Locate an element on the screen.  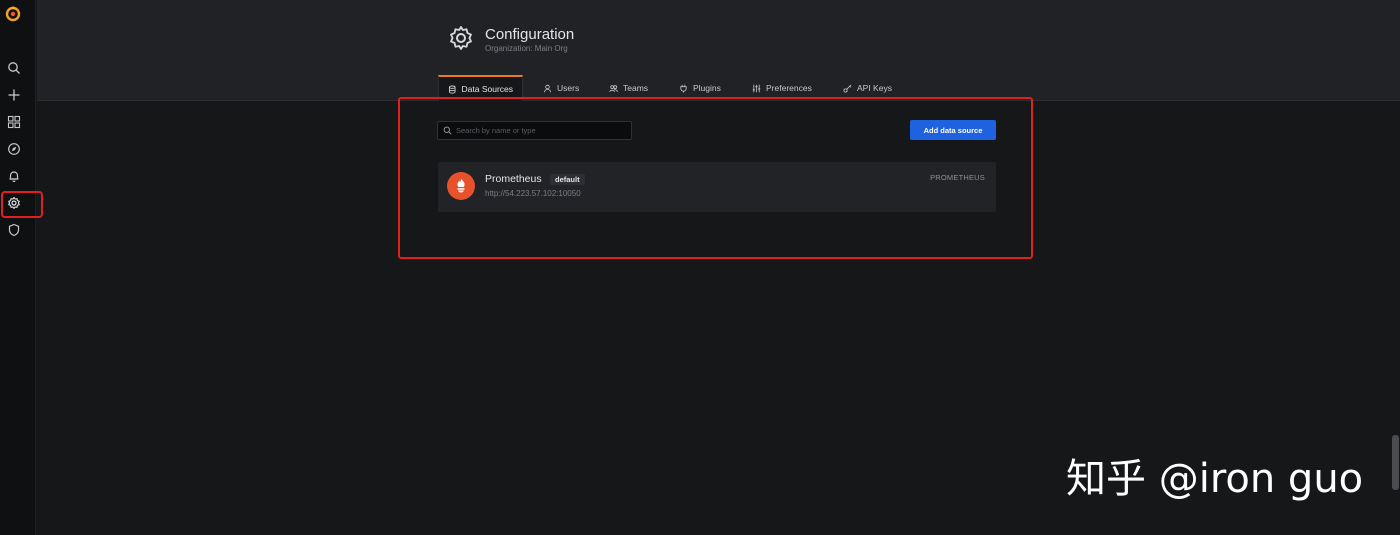
dashboards-icon is located at coordinates (14, 122).